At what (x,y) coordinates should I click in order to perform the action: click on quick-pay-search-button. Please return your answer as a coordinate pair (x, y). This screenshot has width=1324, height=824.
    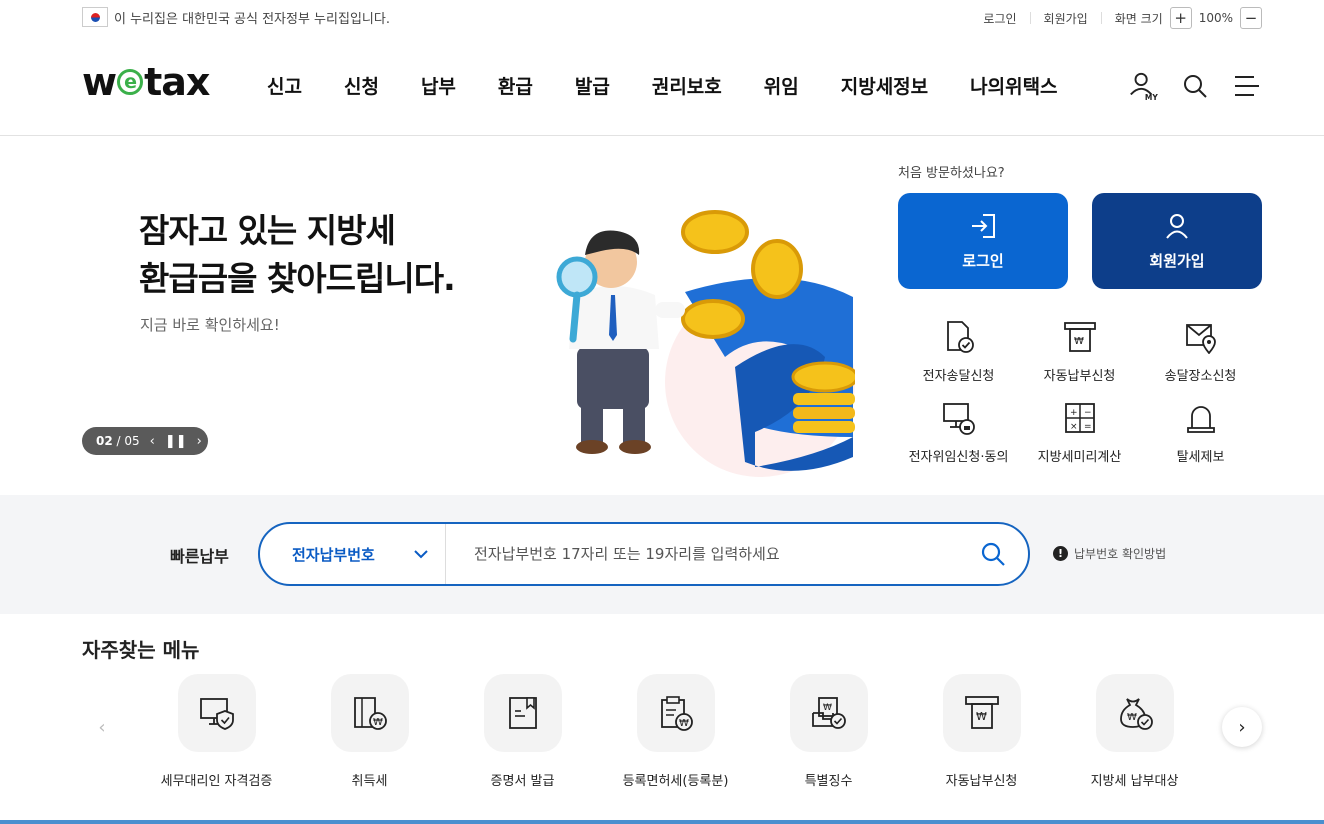
    Looking at the image, I should click on (993, 554).